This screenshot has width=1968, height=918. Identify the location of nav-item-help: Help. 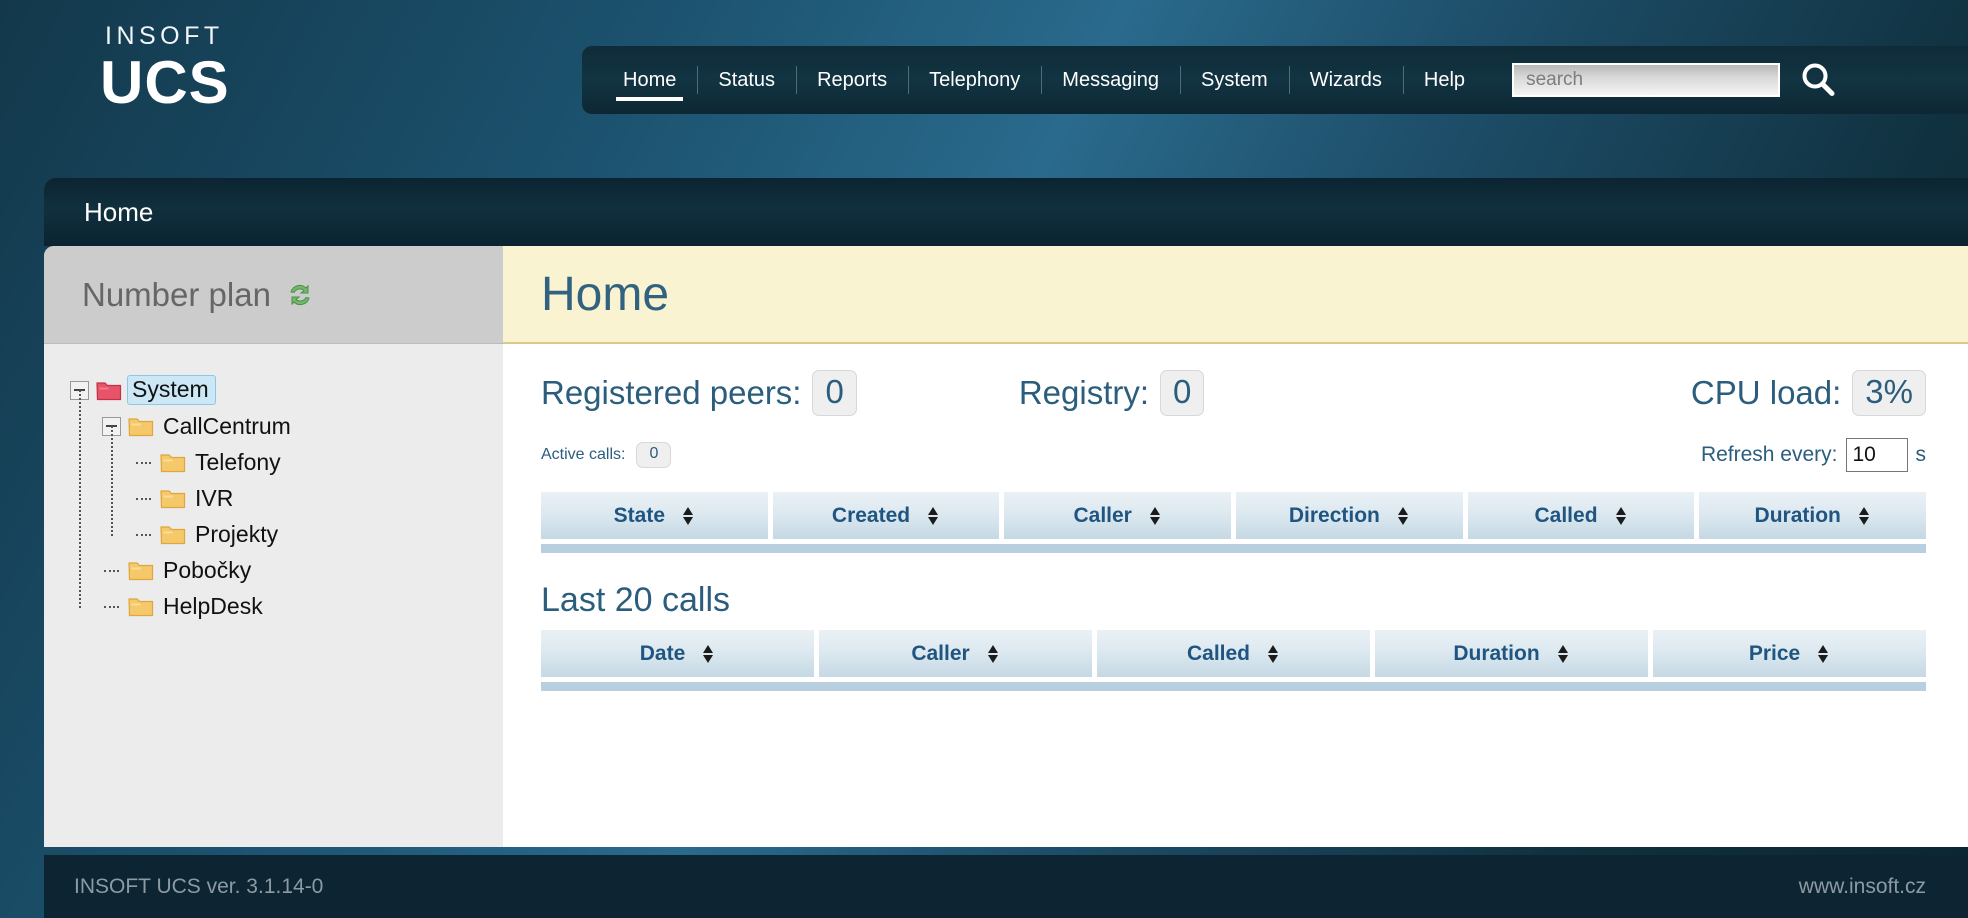
(1444, 80).